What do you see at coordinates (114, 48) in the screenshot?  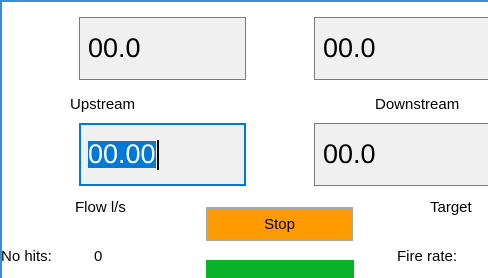 I see `upstream-value: 00.0` at bounding box center [114, 48].